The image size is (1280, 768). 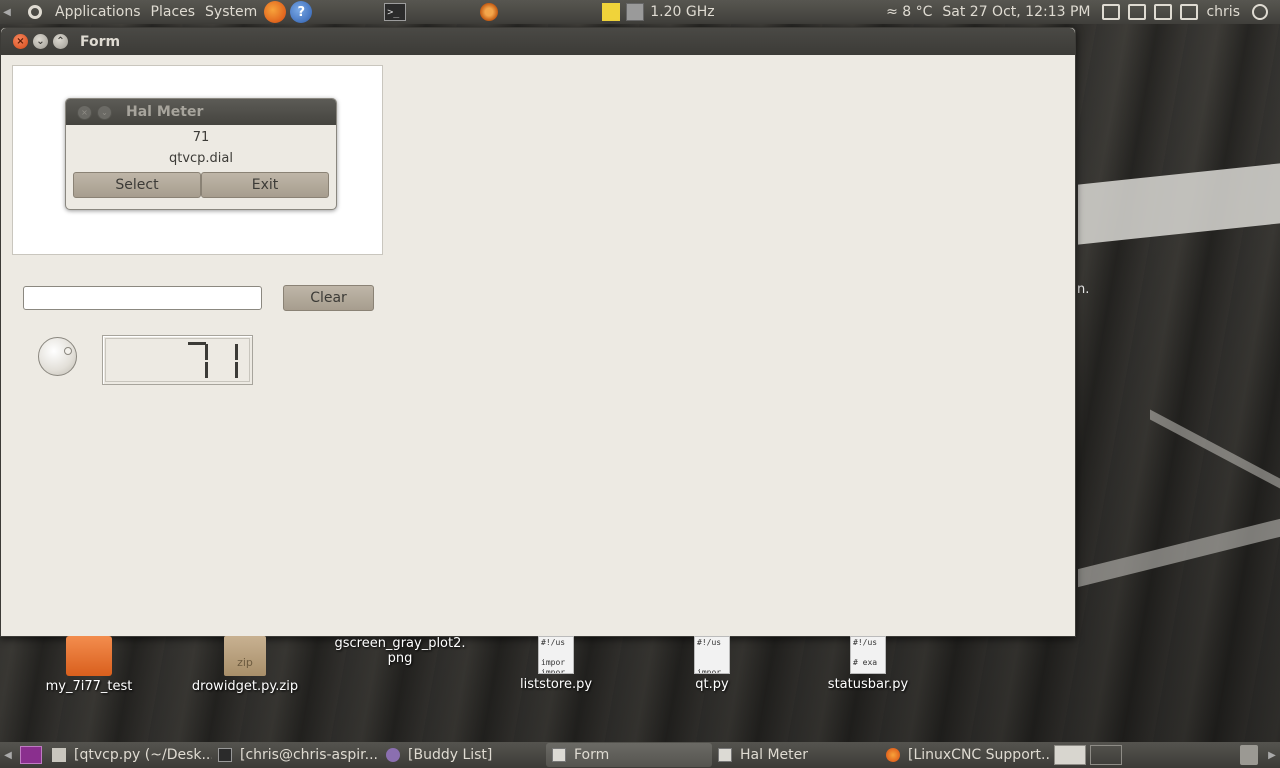 I want to click on embedded-frame: × ⌄ Hal Meter 71 qtvcp.dial Select Exit, so click(x=197, y=160).